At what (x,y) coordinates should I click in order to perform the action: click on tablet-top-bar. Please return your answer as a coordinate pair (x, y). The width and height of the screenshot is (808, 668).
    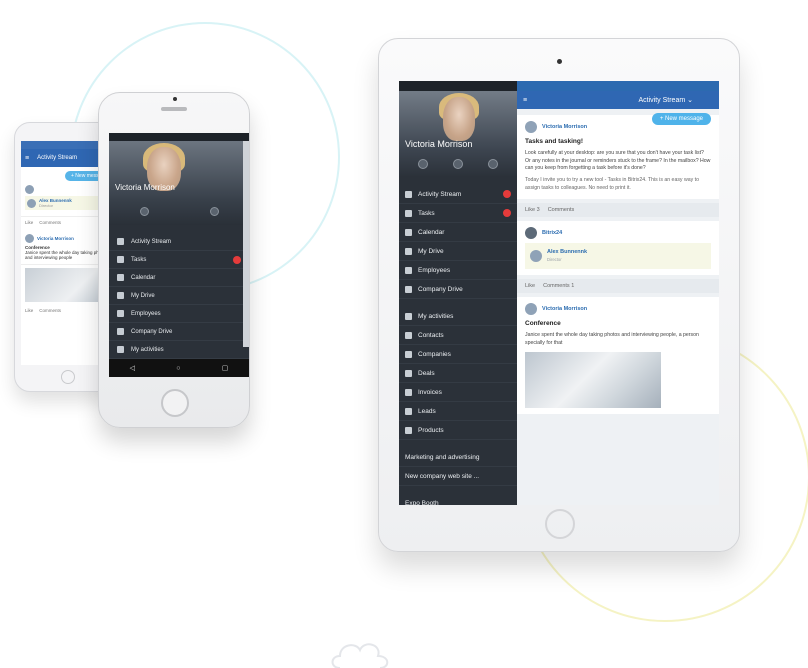
    Looking at the image, I should click on (618, 86).